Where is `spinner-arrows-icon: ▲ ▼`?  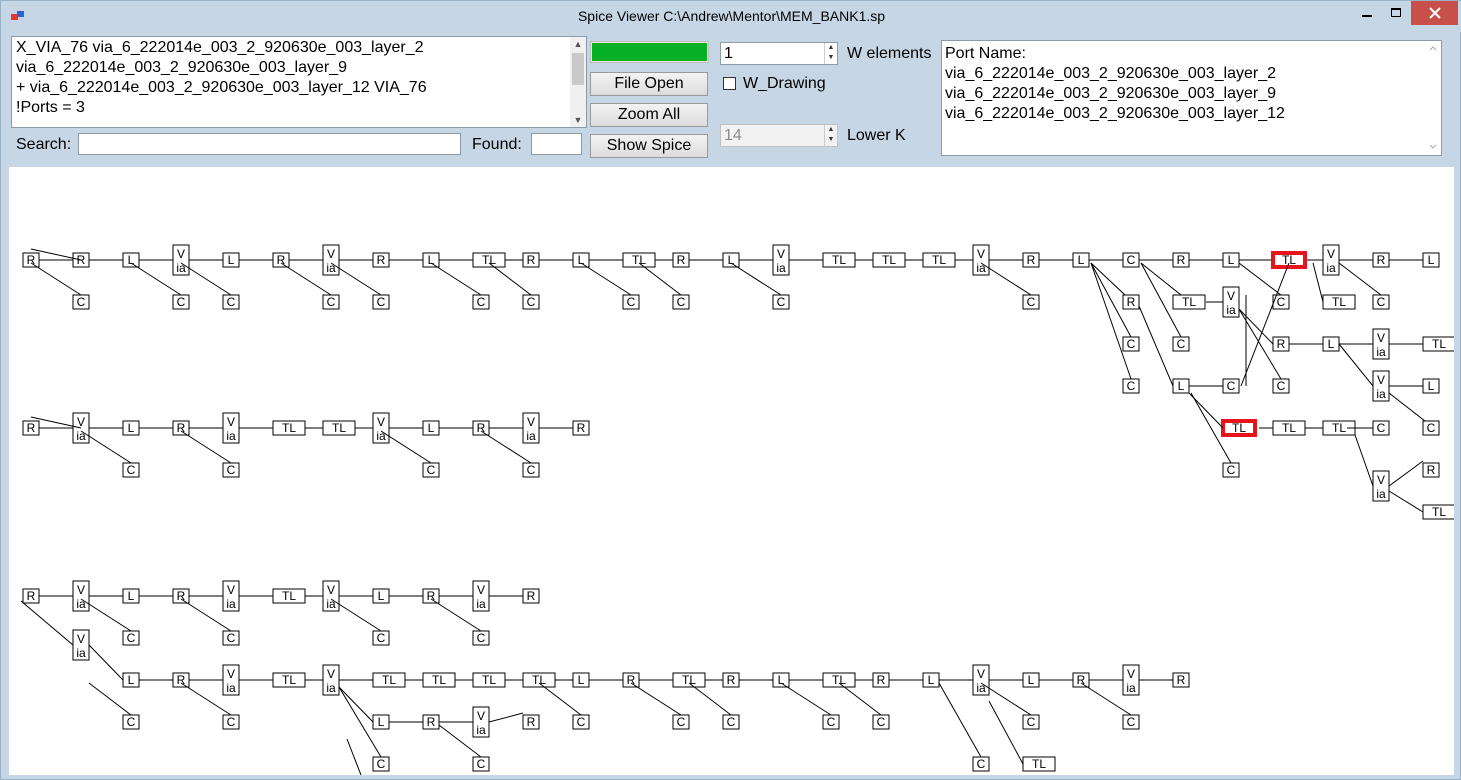 spinner-arrows-icon: ▲ ▼ is located at coordinates (830, 135).